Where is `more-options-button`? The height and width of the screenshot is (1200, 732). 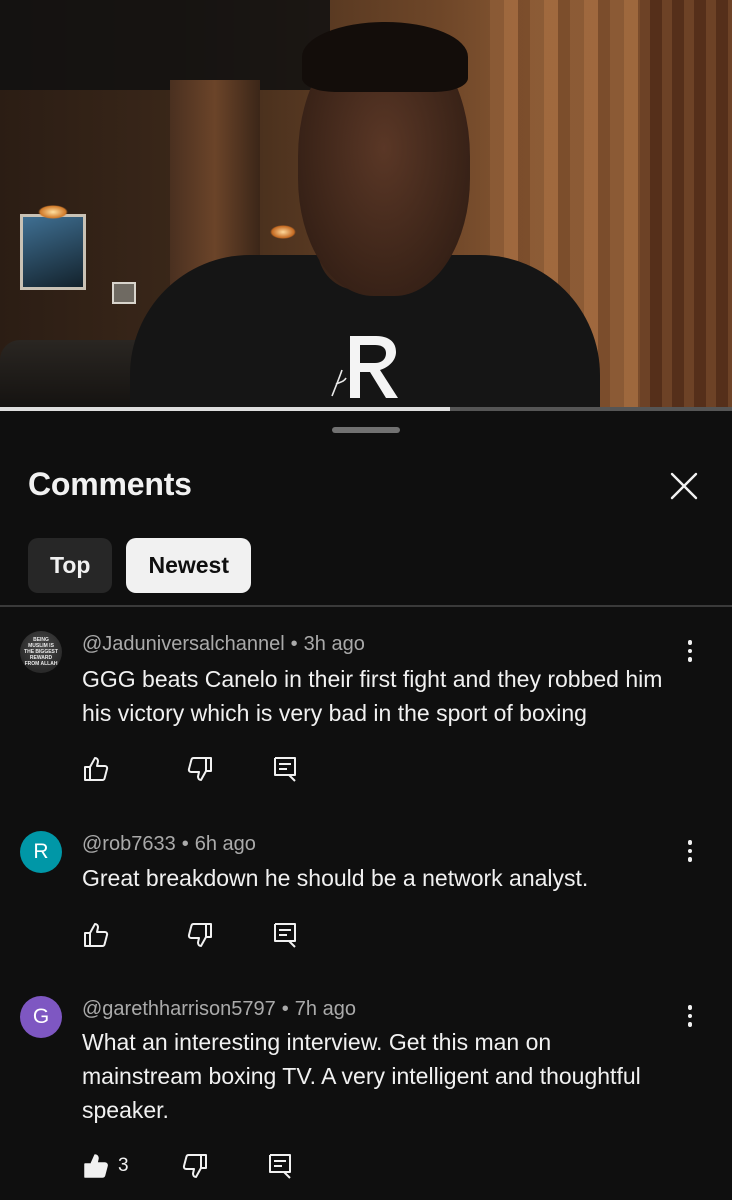 more-options-button is located at coordinates (690, 1016).